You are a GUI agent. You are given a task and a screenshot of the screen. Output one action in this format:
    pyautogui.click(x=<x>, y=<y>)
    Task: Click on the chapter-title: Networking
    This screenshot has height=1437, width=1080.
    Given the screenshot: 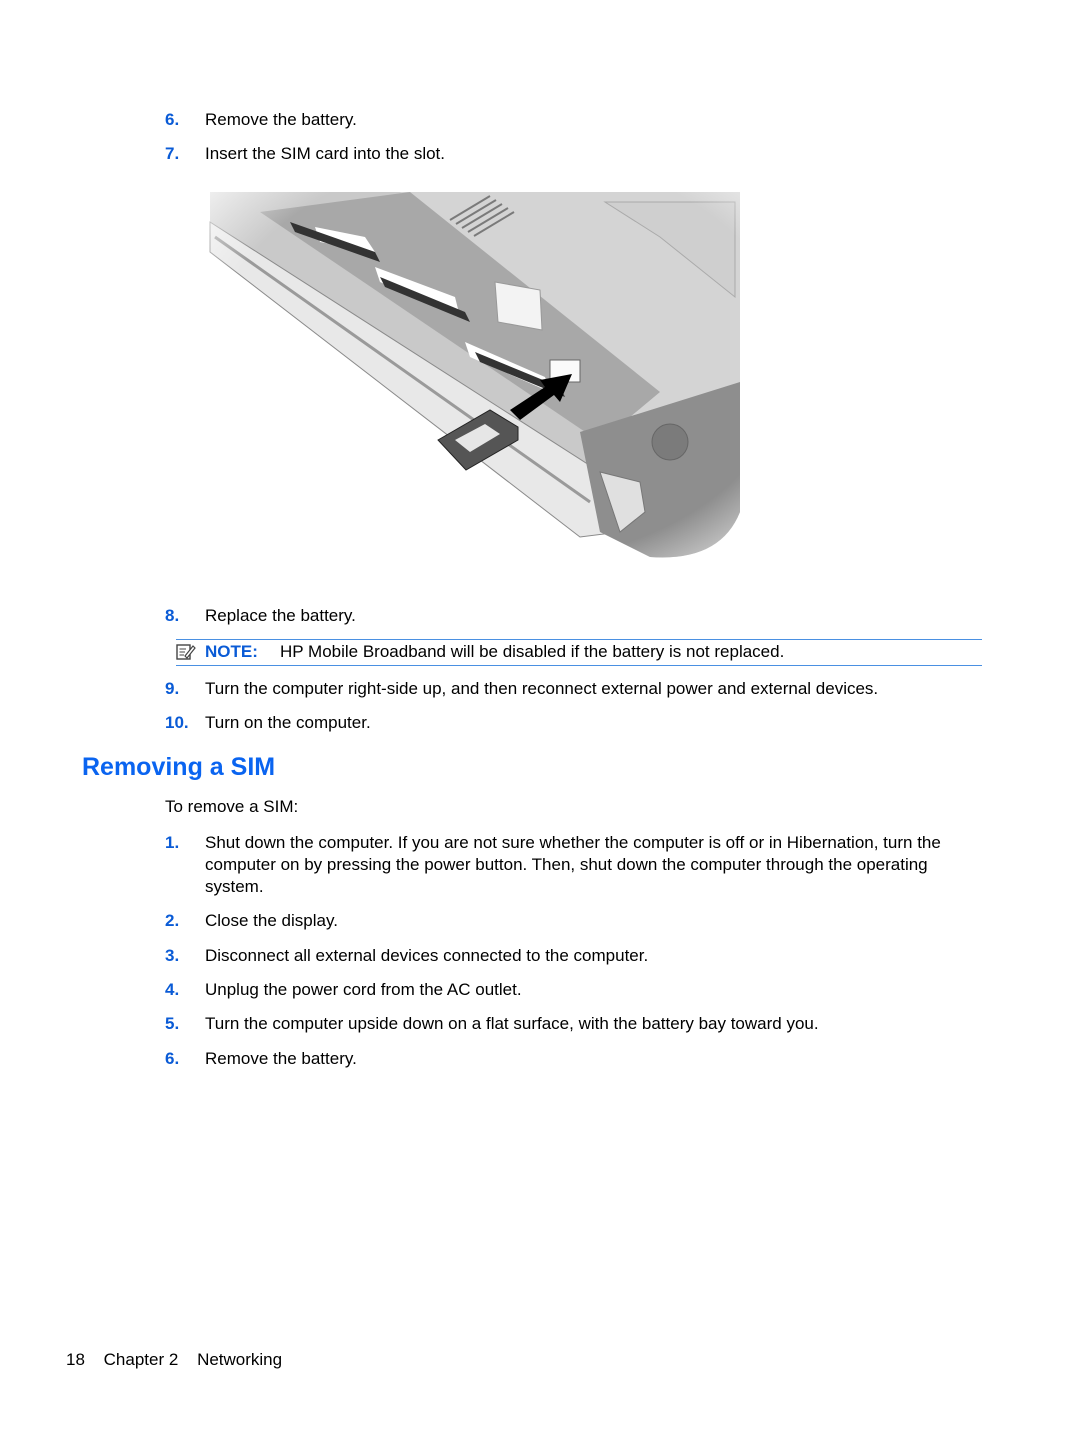 What is the action you would take?
    pyautogui.click(x=240, y=1359)
    